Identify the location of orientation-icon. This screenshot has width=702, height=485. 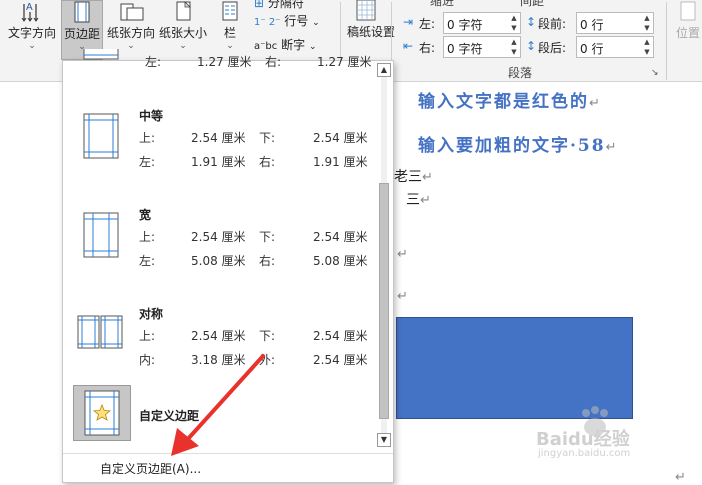
(132, 12).